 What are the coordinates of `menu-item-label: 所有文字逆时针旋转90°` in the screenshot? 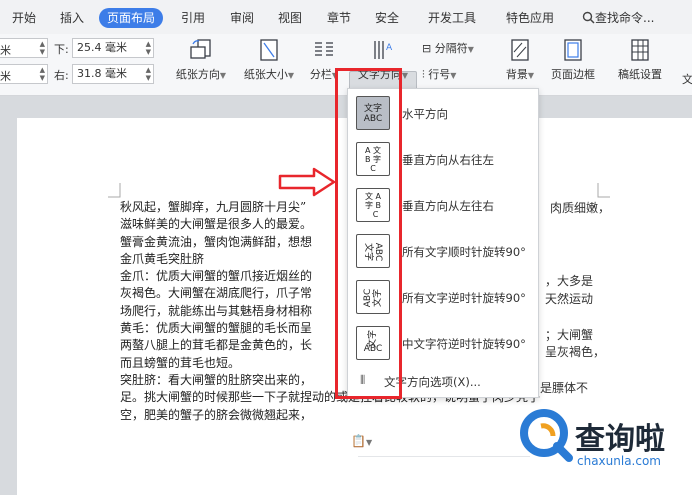 It's located at (464, 298).